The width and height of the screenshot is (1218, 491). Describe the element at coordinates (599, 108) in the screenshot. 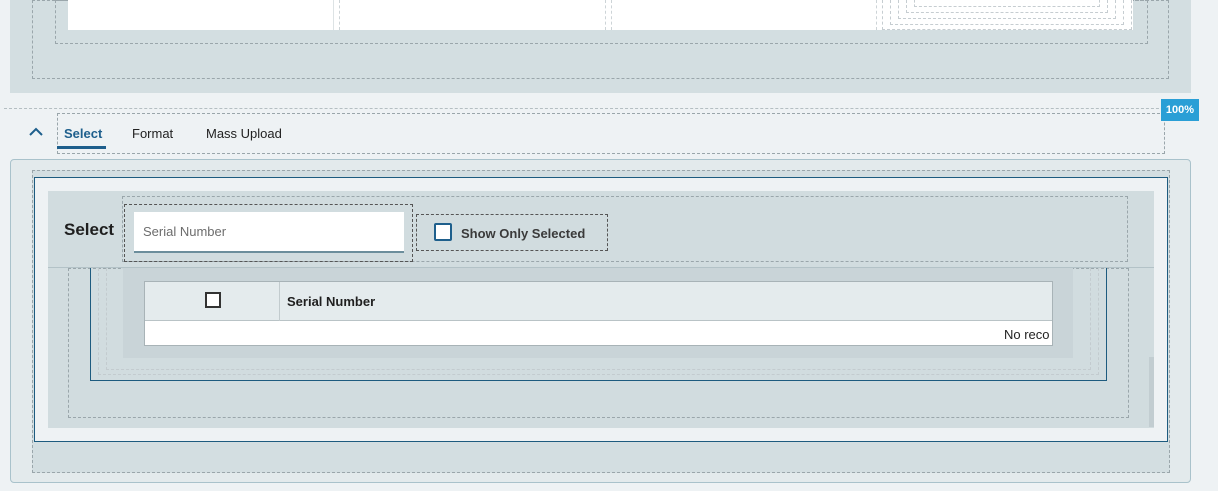

I see `section-separator` at that location.